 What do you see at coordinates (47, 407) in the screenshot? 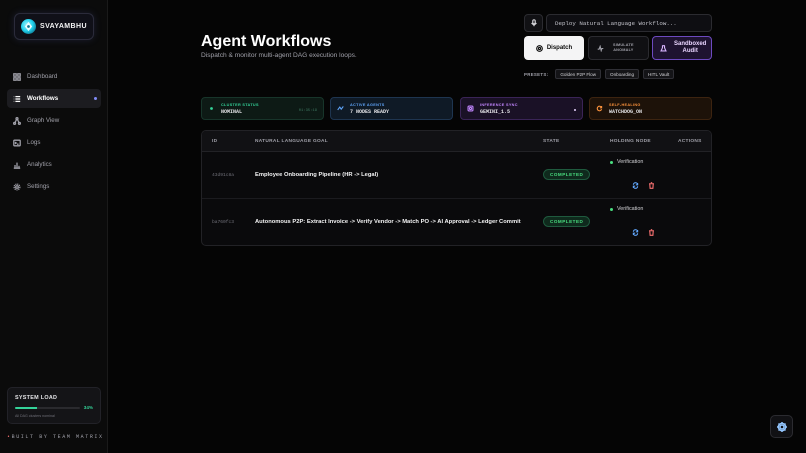
I see `system-load-bar` at bounding box center [47, 407].